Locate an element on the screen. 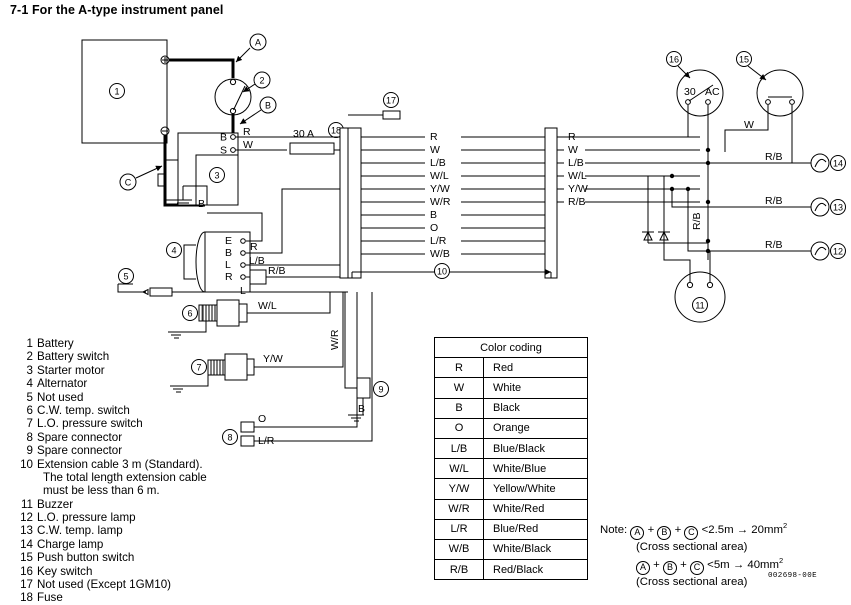  legend-number: 7 is located at coordinates (29, 424).